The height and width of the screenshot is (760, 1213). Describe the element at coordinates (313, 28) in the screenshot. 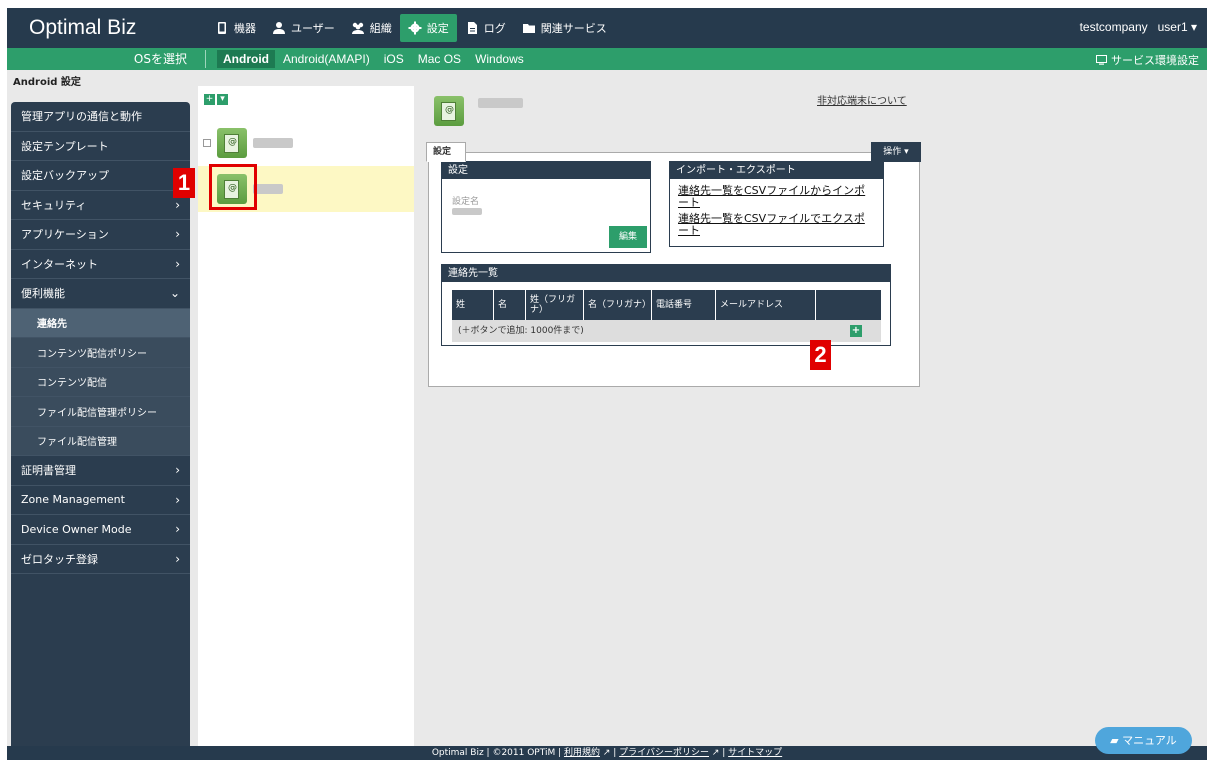

I see `nav-users-label: ユーザー` at that location.